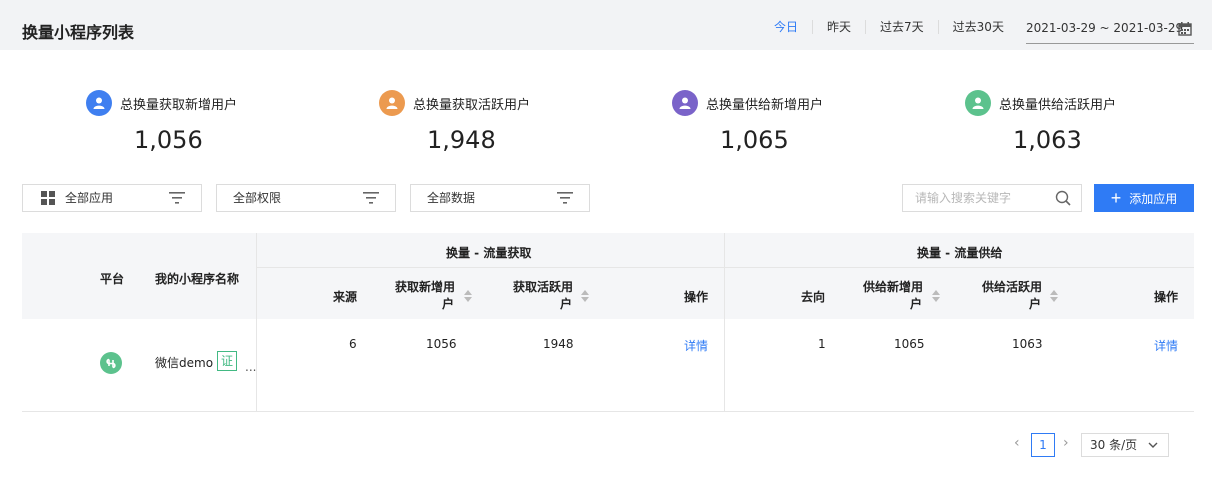  What do you see at coordinates (112, 279) in the screenshot?
I see `col-platform: 平台` at bounding box center [112, 279].